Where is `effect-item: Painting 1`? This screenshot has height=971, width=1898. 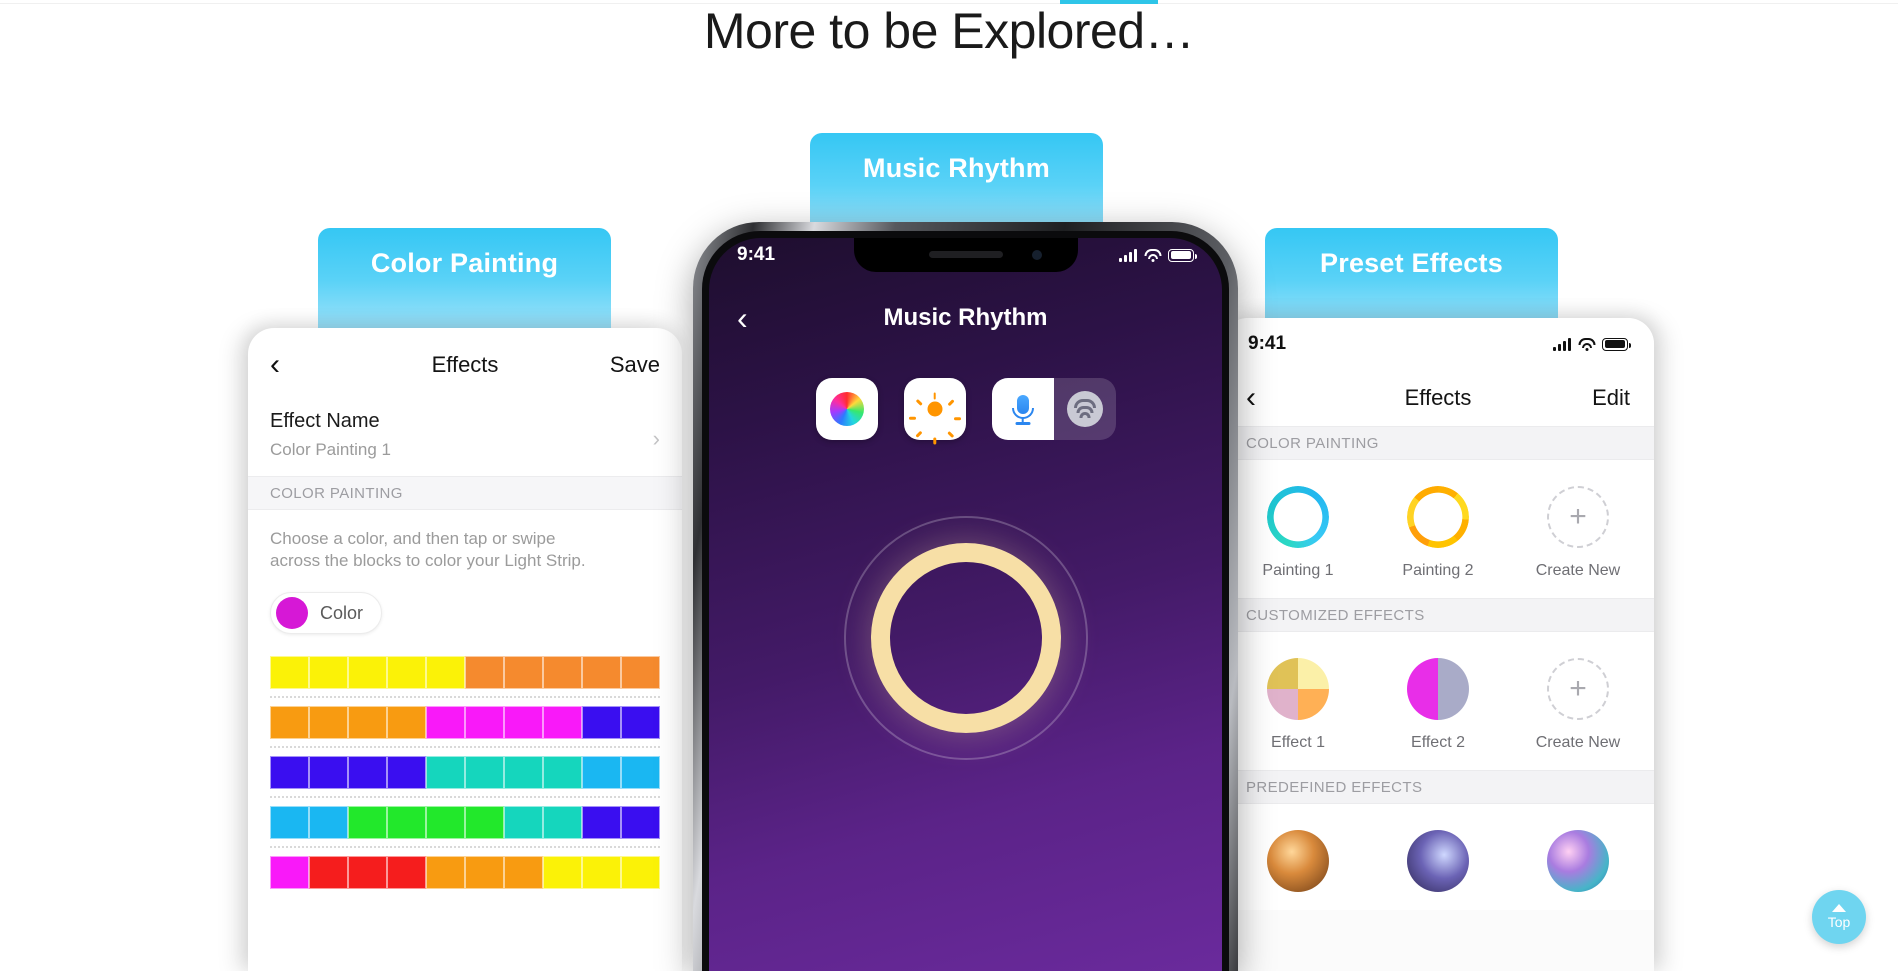
effect-item: Painting 1 is located at coordinates (1298, 533).